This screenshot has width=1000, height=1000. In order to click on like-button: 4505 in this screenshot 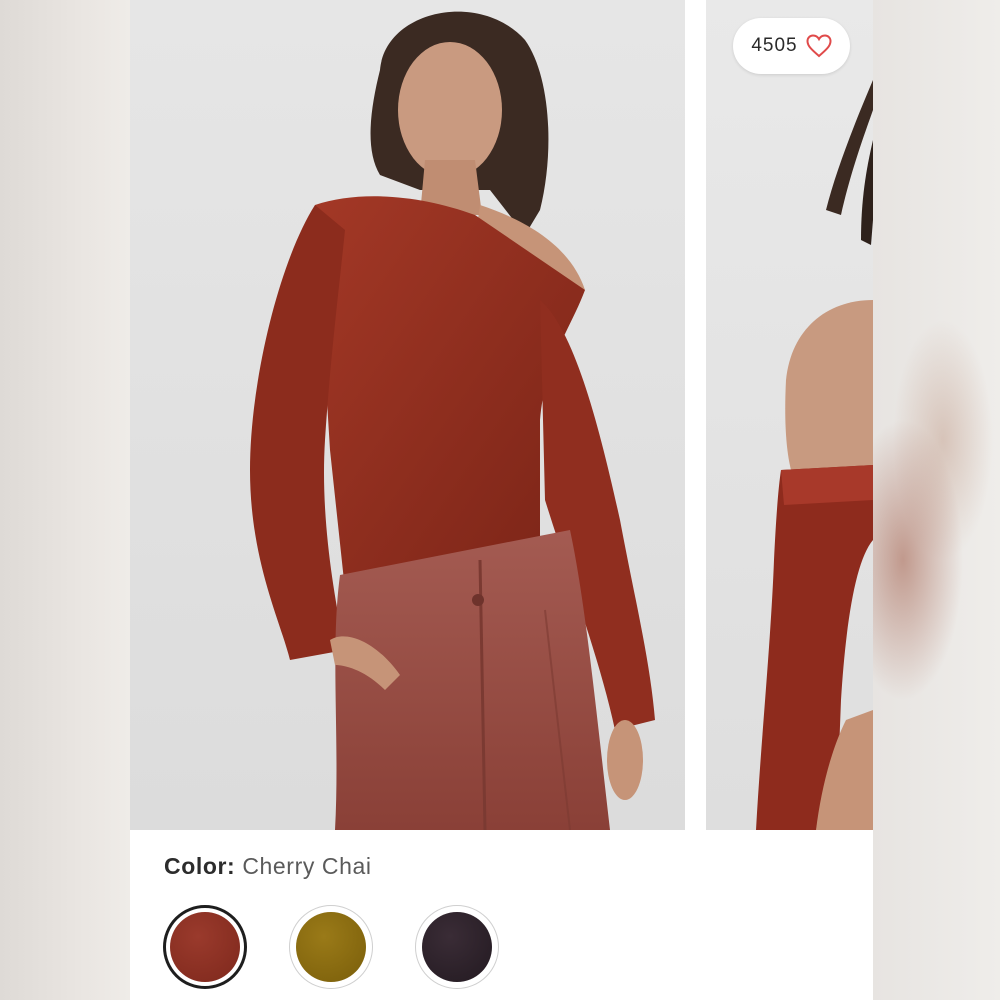, I will do `click(791, 46)`.